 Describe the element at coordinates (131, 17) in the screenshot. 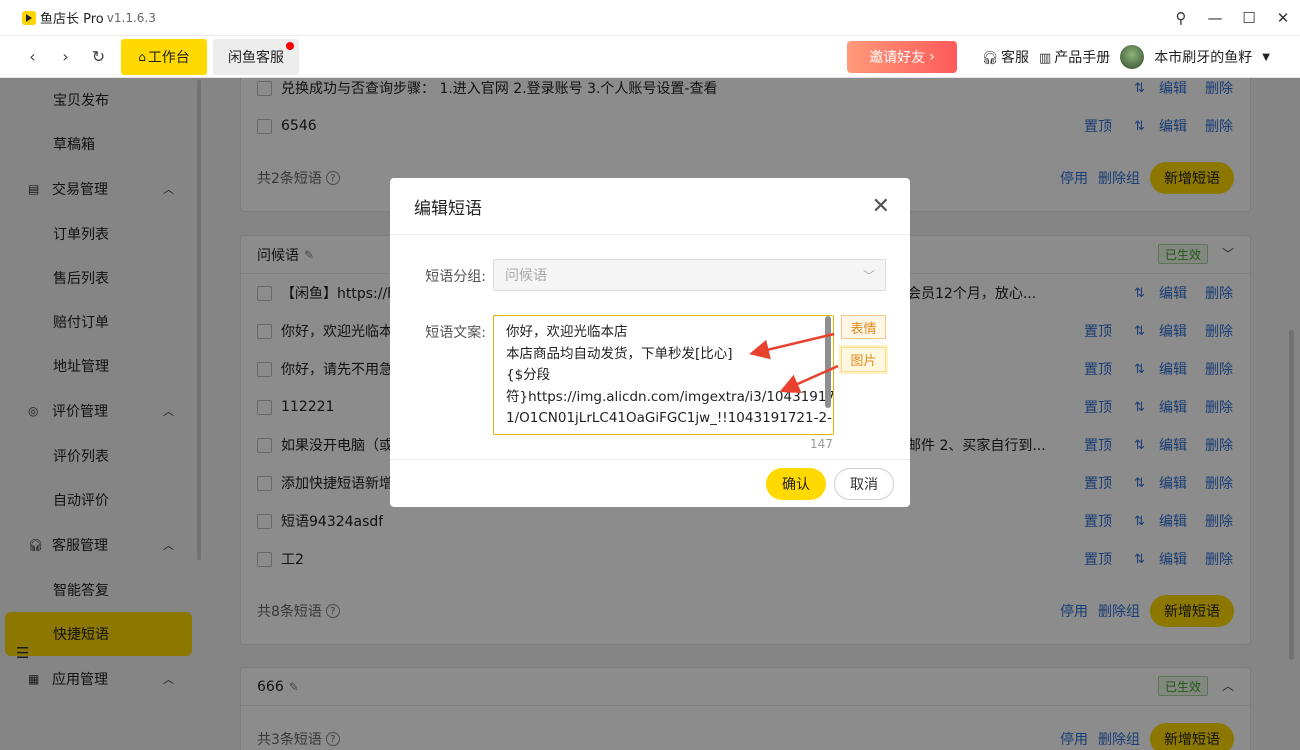

I see `app-version: v1.1.6.3` at that location.